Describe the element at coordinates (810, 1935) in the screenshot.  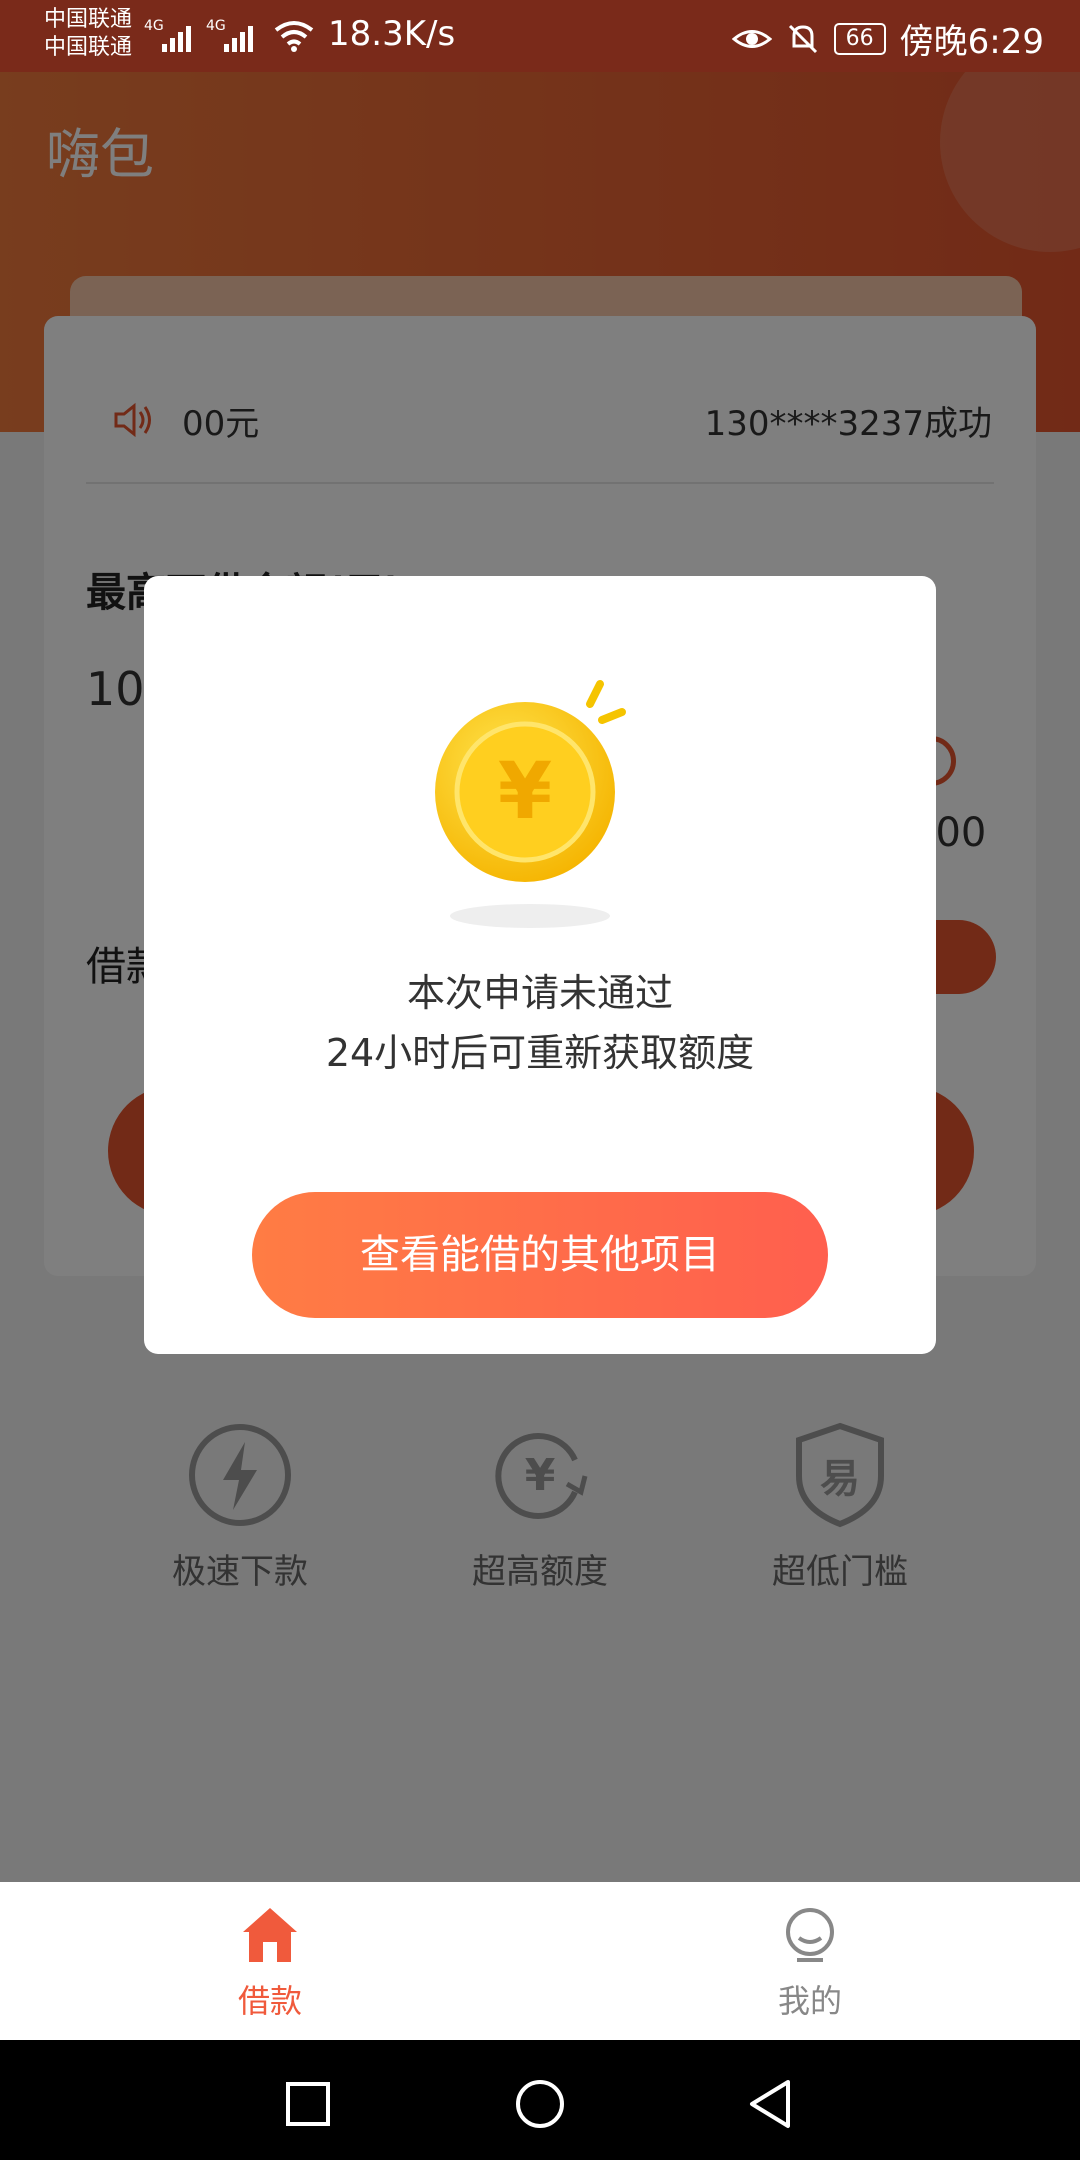
I see `profile-icon` at that location.